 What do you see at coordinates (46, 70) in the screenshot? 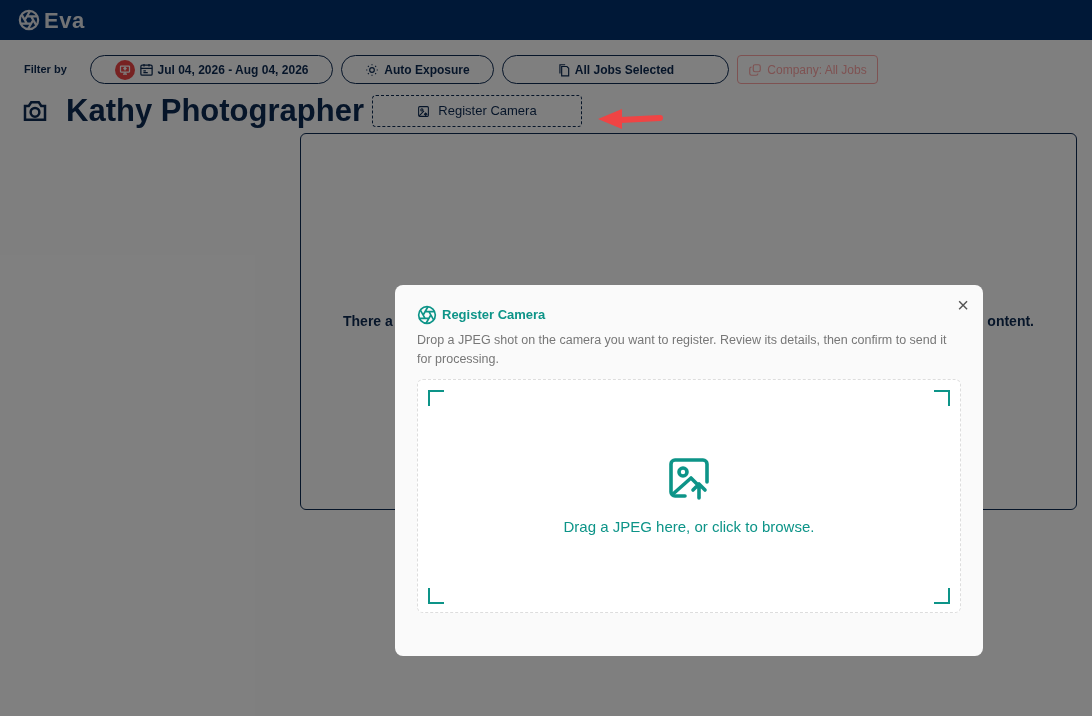
I see `filter-label: Filter by` at bounding box center [46, 70].